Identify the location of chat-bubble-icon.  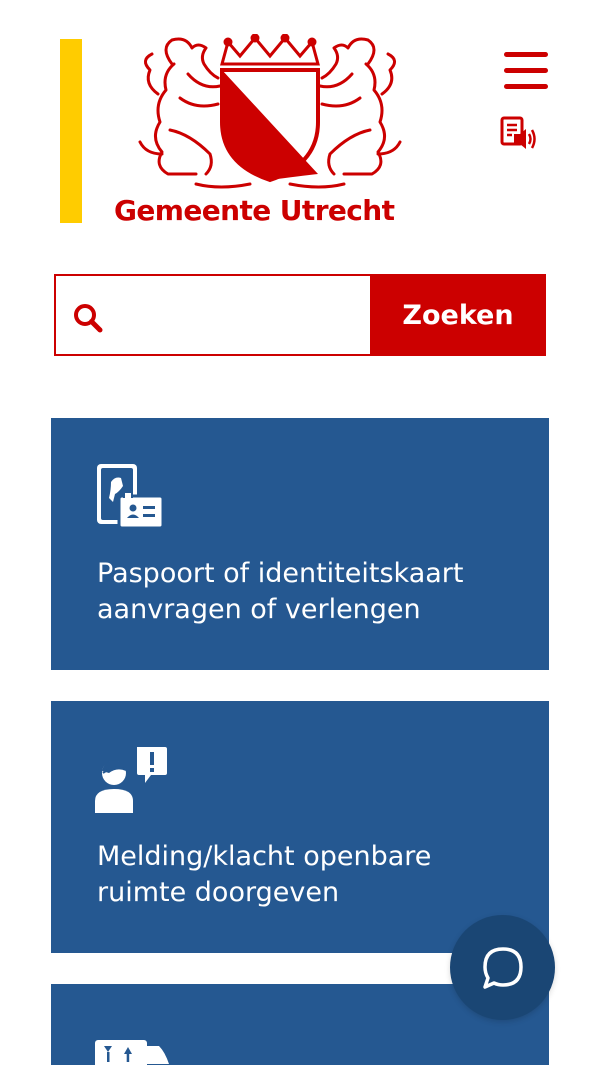
(502, 967).